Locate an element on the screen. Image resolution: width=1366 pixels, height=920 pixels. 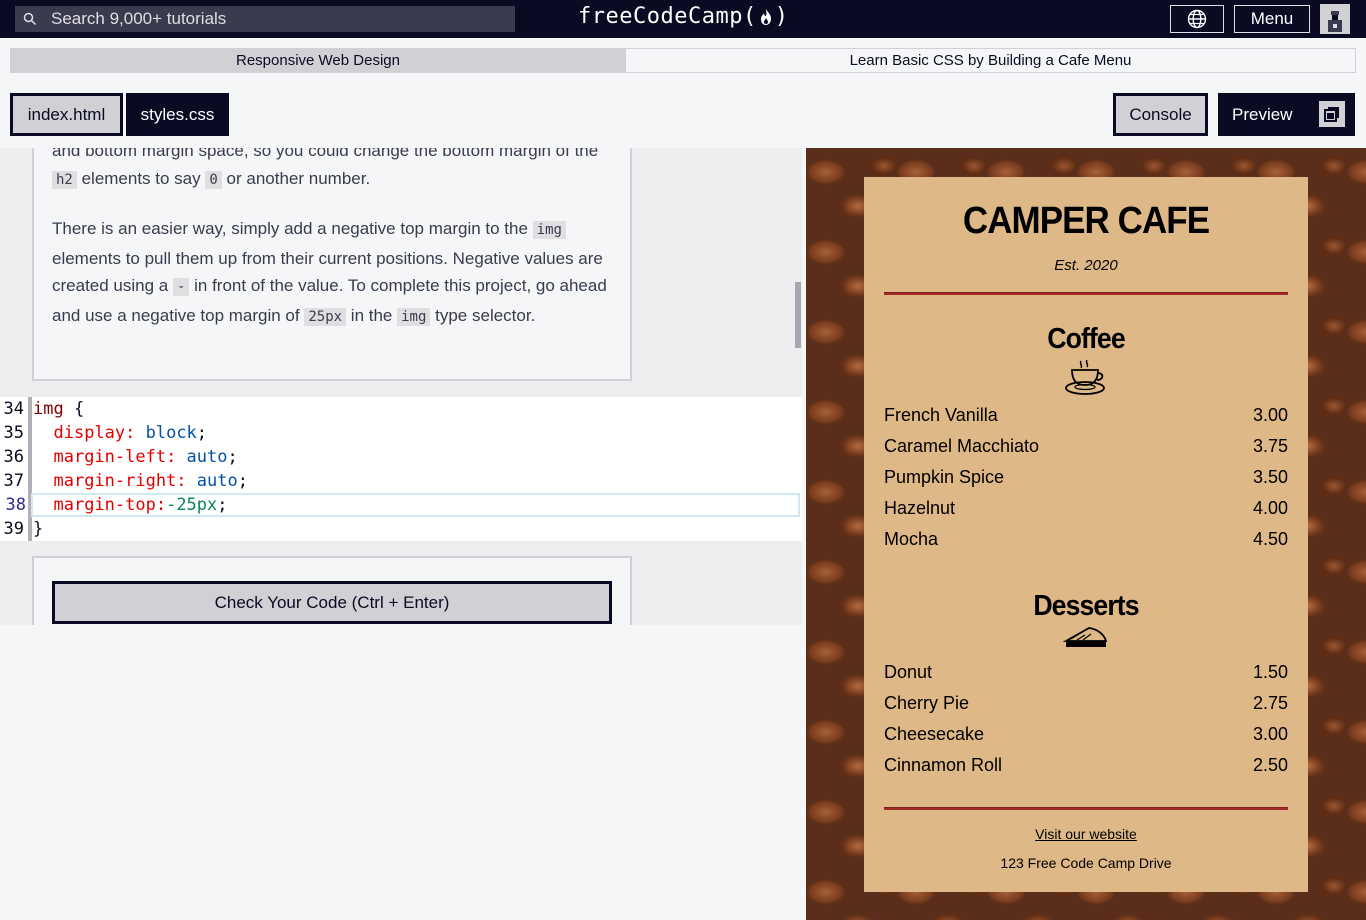
instruction-text: elements to say is located at coordinates (141, 178).